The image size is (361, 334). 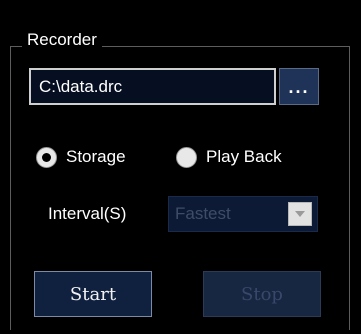 What do you see at coordinates (46, 157) in the screenshot?
I see `radio-selected-icon` at bounding box center [46, 157].